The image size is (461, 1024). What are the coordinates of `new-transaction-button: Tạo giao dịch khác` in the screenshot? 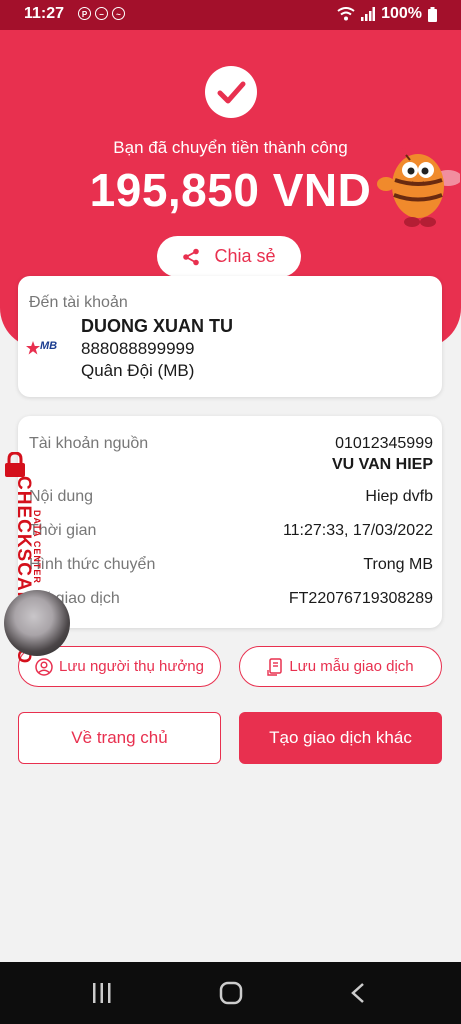 It's located at (340, 738).